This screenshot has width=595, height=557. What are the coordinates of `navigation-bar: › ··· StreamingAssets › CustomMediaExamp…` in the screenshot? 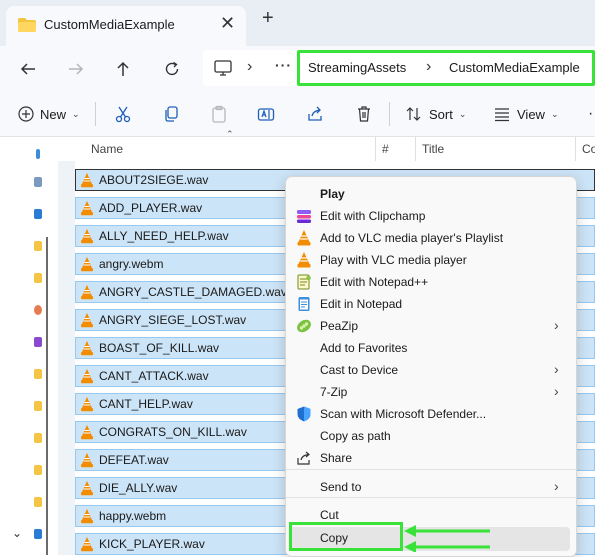 It's located at (297, 69).